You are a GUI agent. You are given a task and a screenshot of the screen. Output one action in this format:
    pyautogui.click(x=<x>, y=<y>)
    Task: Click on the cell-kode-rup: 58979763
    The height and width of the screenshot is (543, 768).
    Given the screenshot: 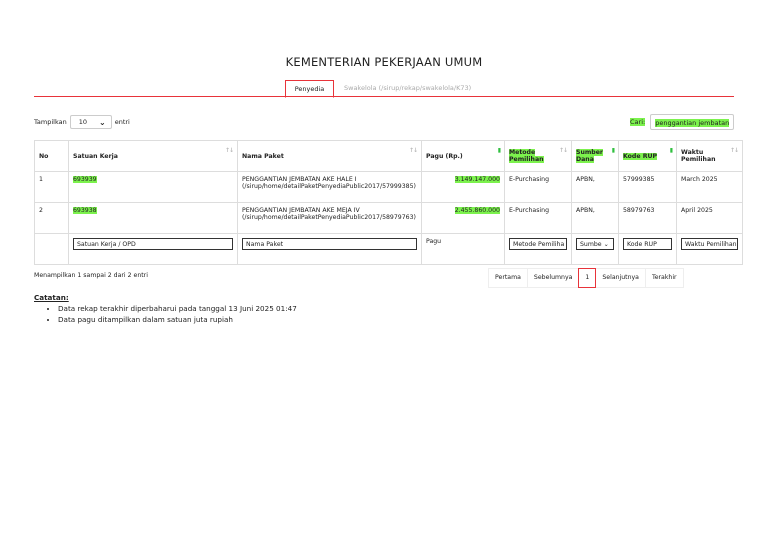 What is the action you would take?
    pyautogui.click(x=647, y=218)
    